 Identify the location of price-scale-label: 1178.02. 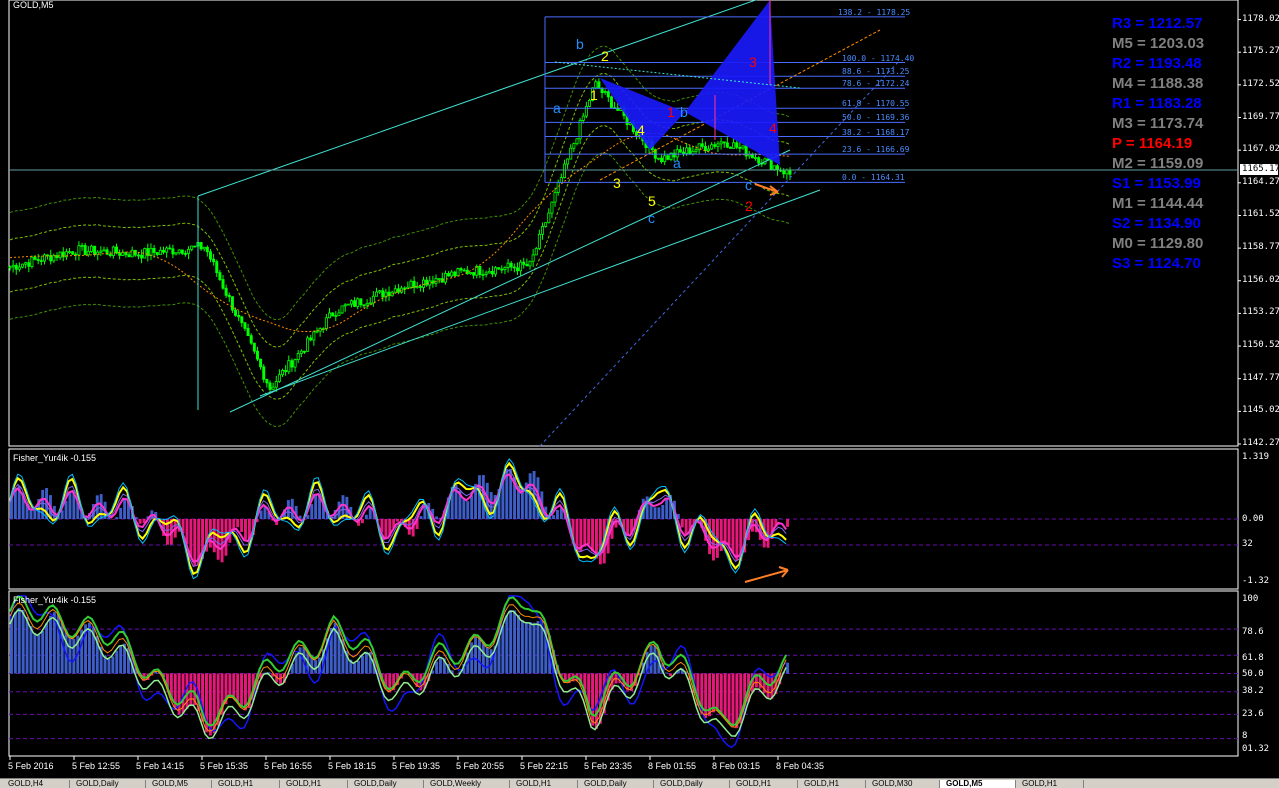
(1260, 19).